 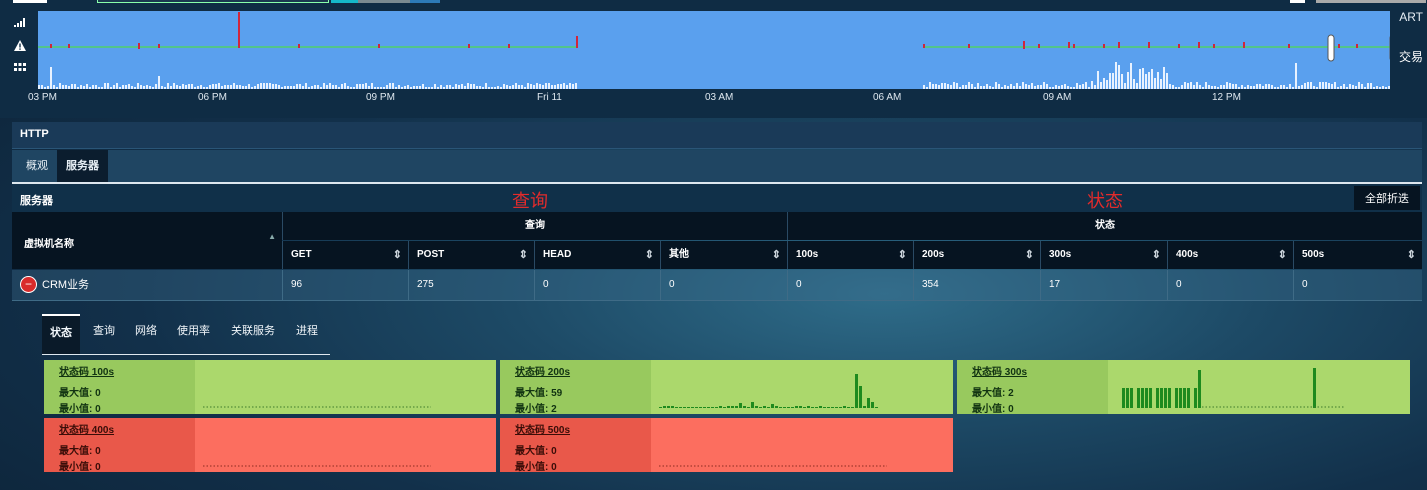 What do you see at coordinates (1357, 255) in the screenshot?
I see `col-header-500s: 500s ⇕` at bounding box center [1357, 255].